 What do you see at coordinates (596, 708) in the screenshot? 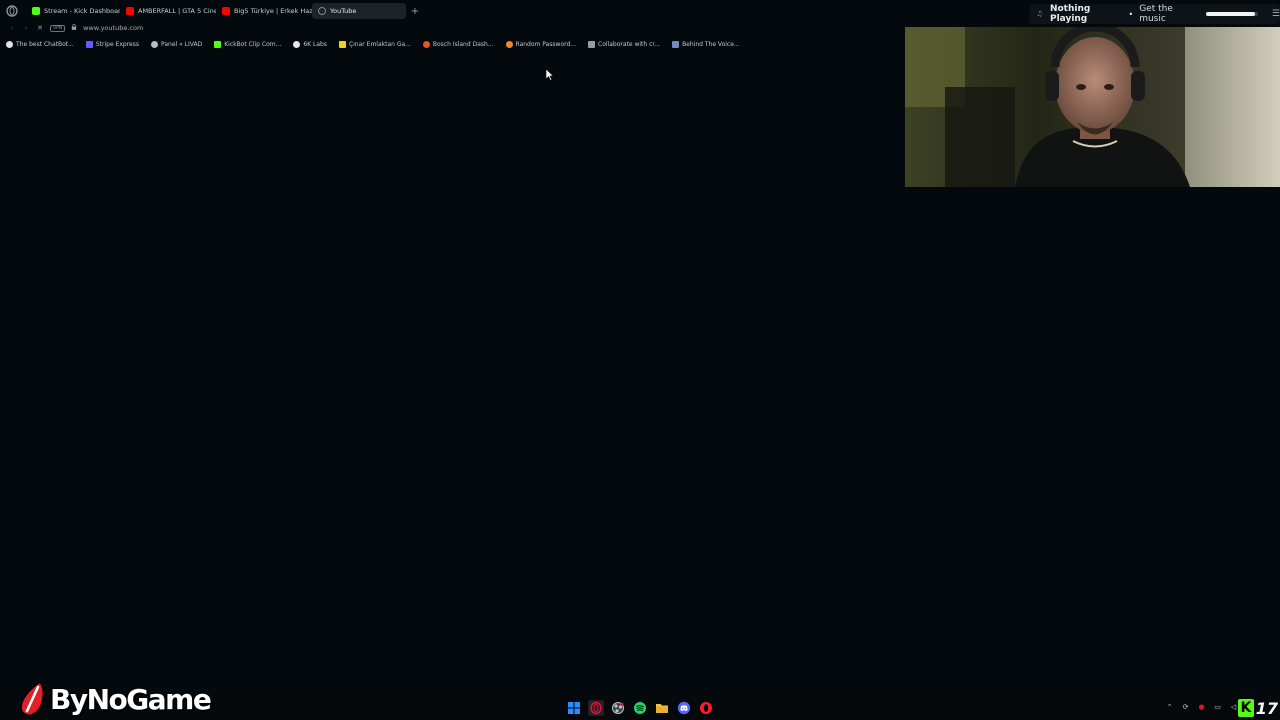
I see `opera-gx-icon` at bounding box center [596, 708].